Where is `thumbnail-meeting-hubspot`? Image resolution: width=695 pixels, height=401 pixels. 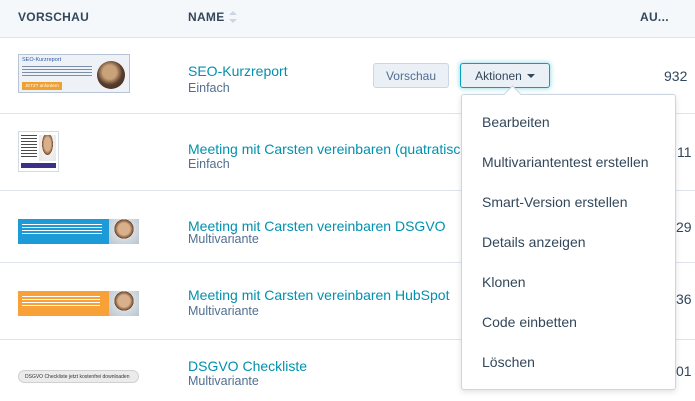
thumbnail-meeting-hubspot is located at coordinates (78, 303).